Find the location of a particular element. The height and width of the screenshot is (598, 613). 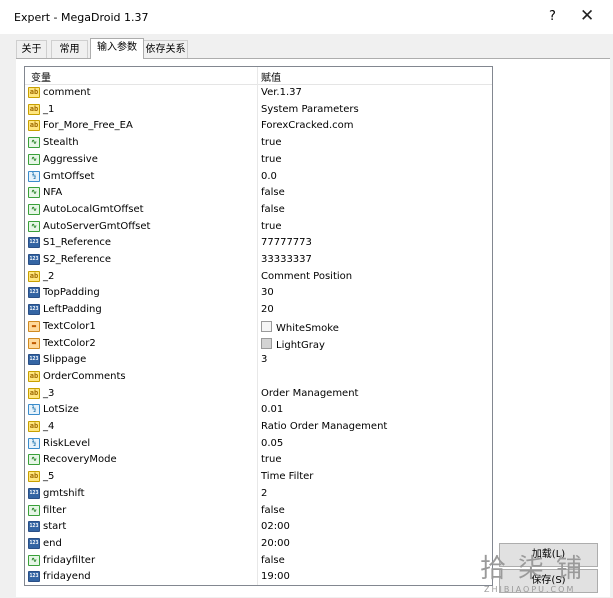

param-value: 20 is located at coordinates (267, 309).